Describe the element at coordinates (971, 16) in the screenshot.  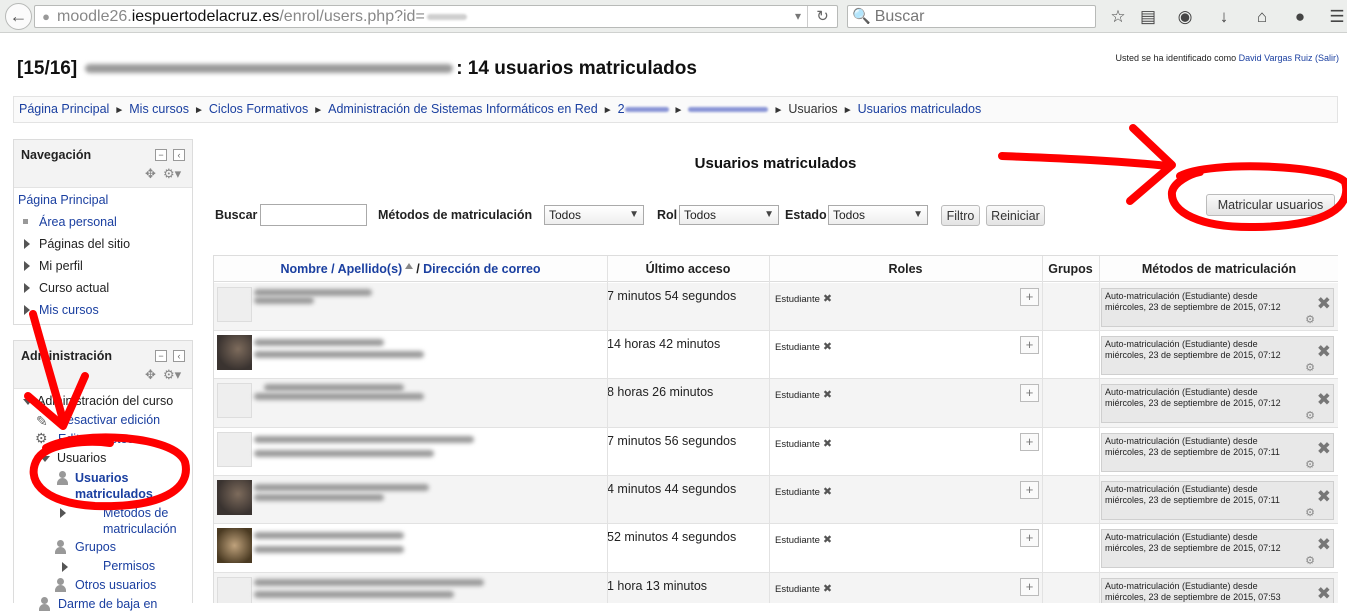
I see `search-bar: 🔍 Buscar` at that location.